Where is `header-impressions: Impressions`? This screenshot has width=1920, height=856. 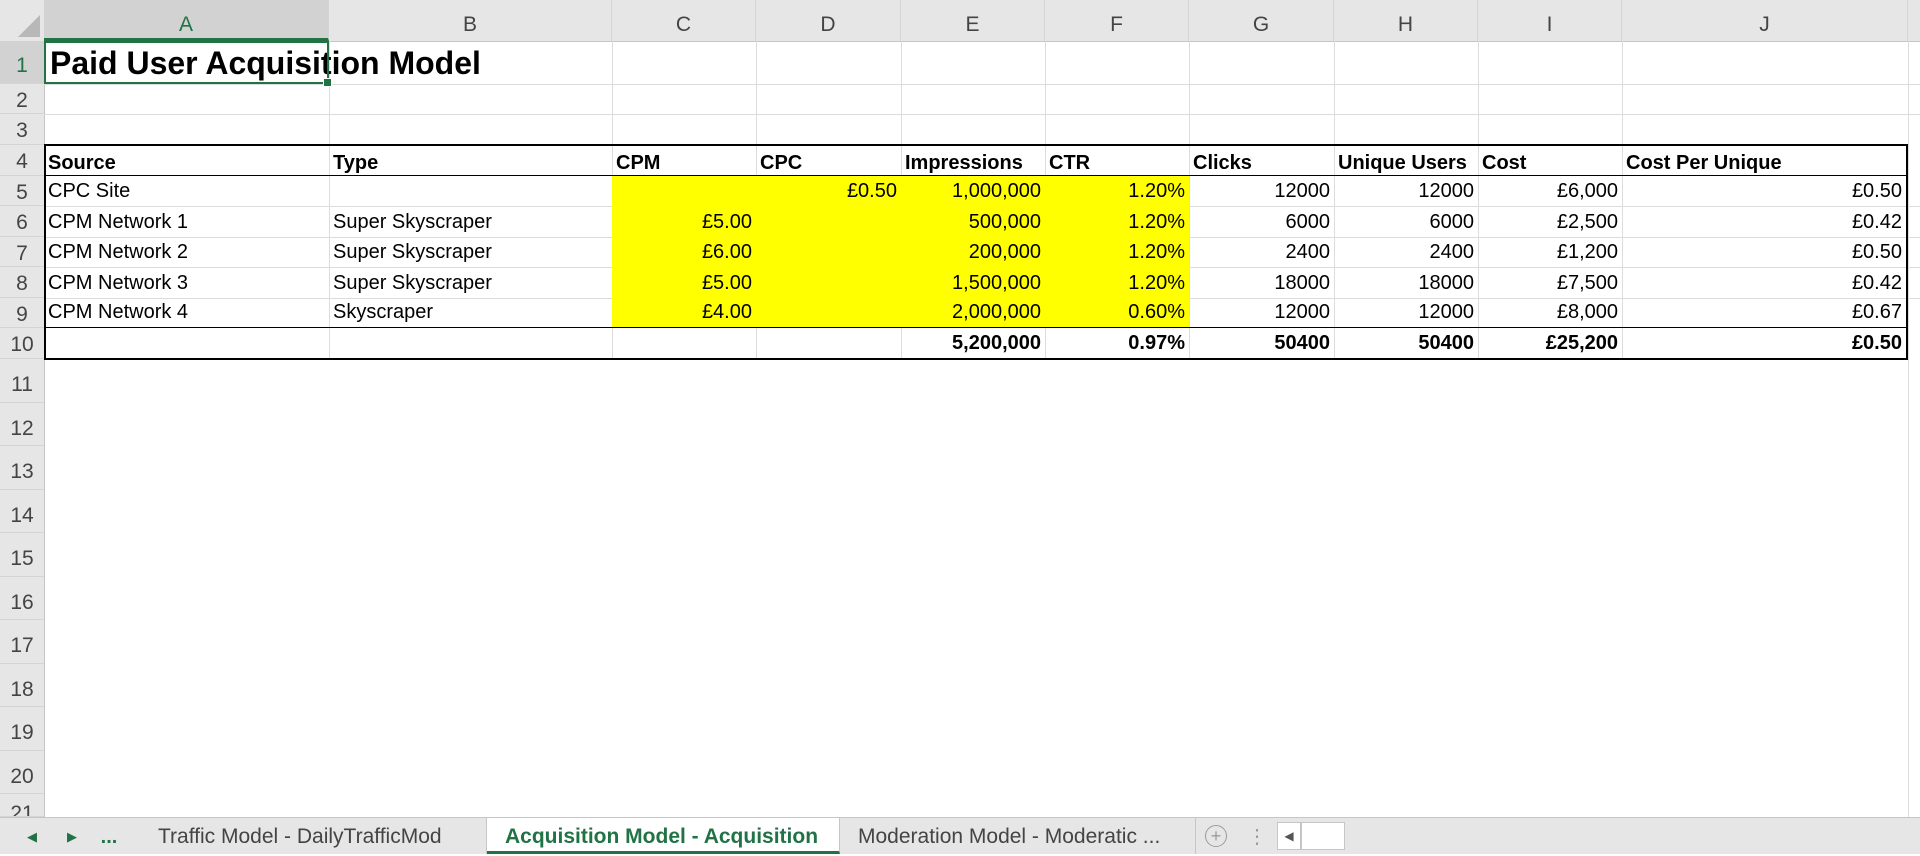
header-impressions: Impressions is located at coordinates (973, 160).